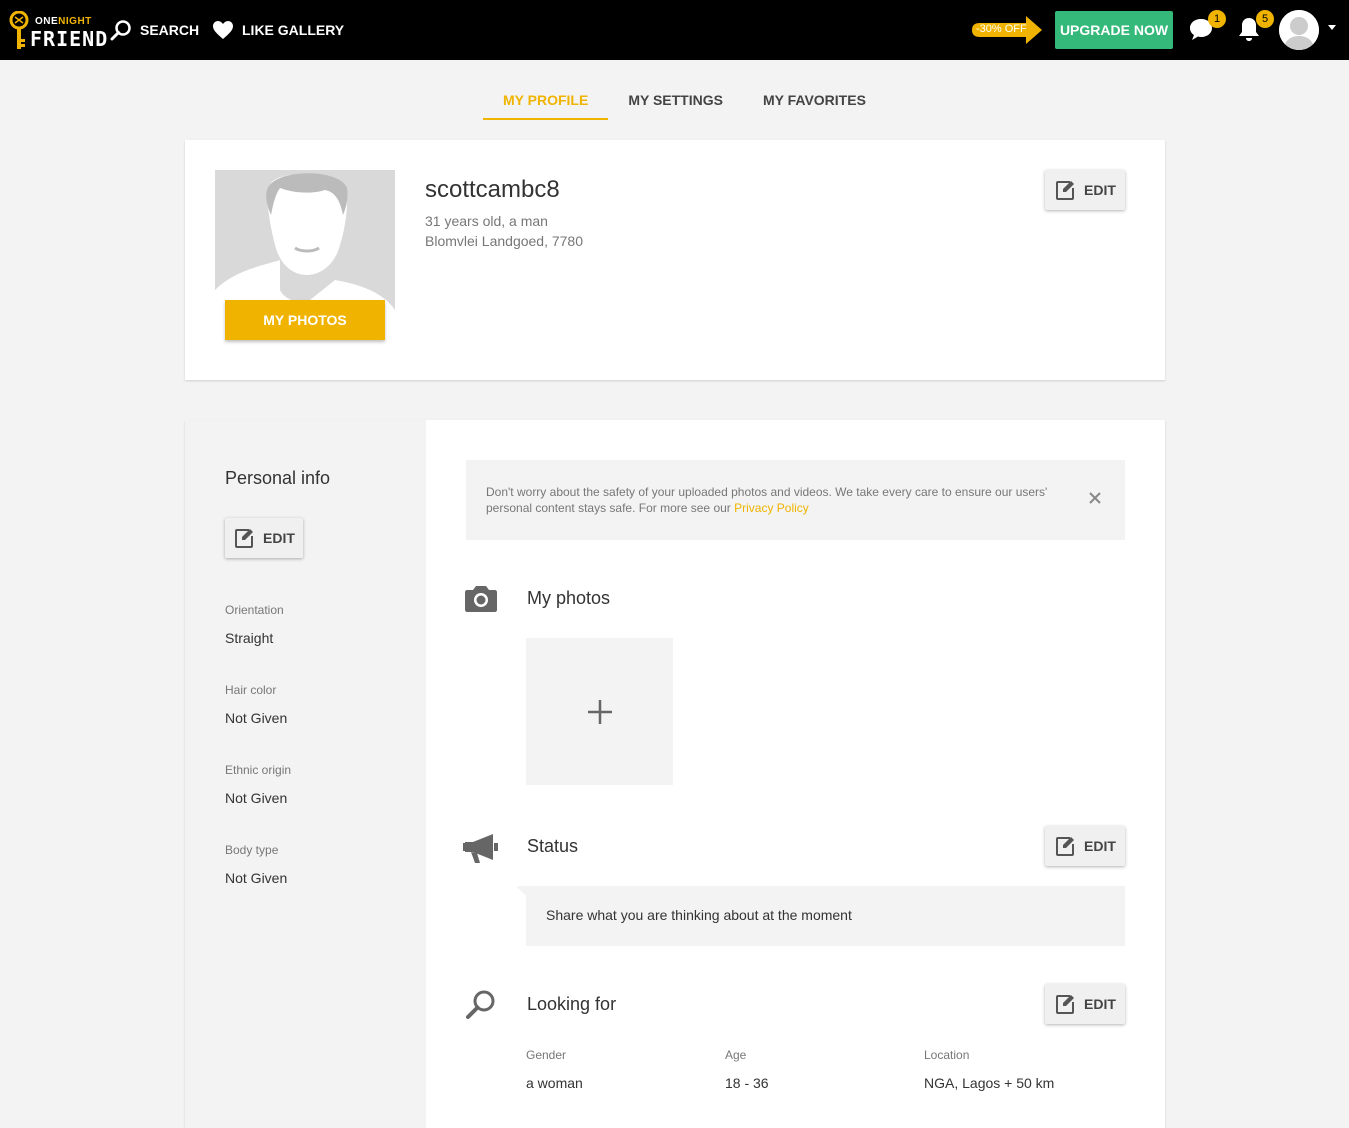 This screenshot has width=1349, height=1128. I want to click on add-photo-button, so click(599, 711).